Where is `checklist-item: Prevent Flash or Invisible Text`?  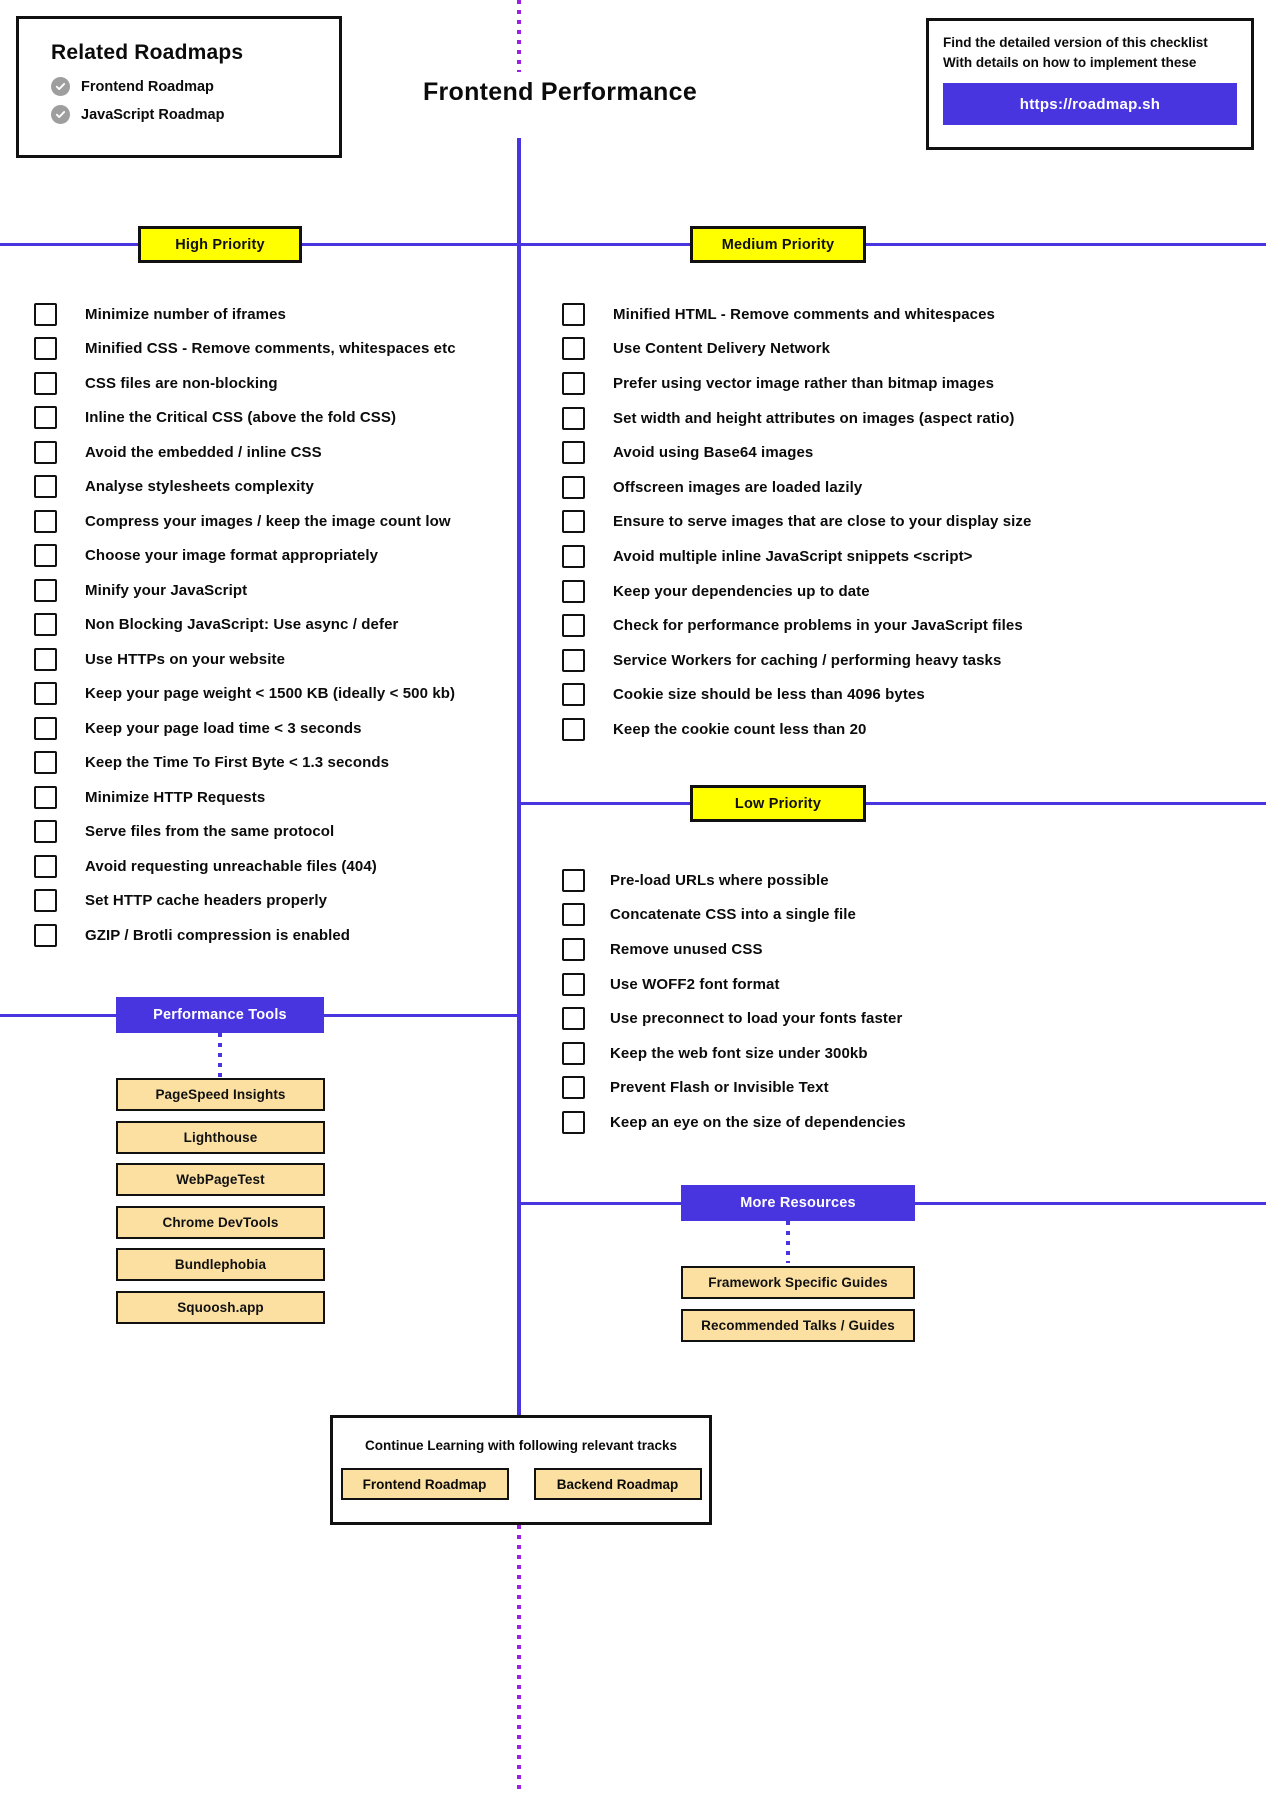 checklist-item: Prevent Flash or Invisible Text is located at coordinates (797, 1088).